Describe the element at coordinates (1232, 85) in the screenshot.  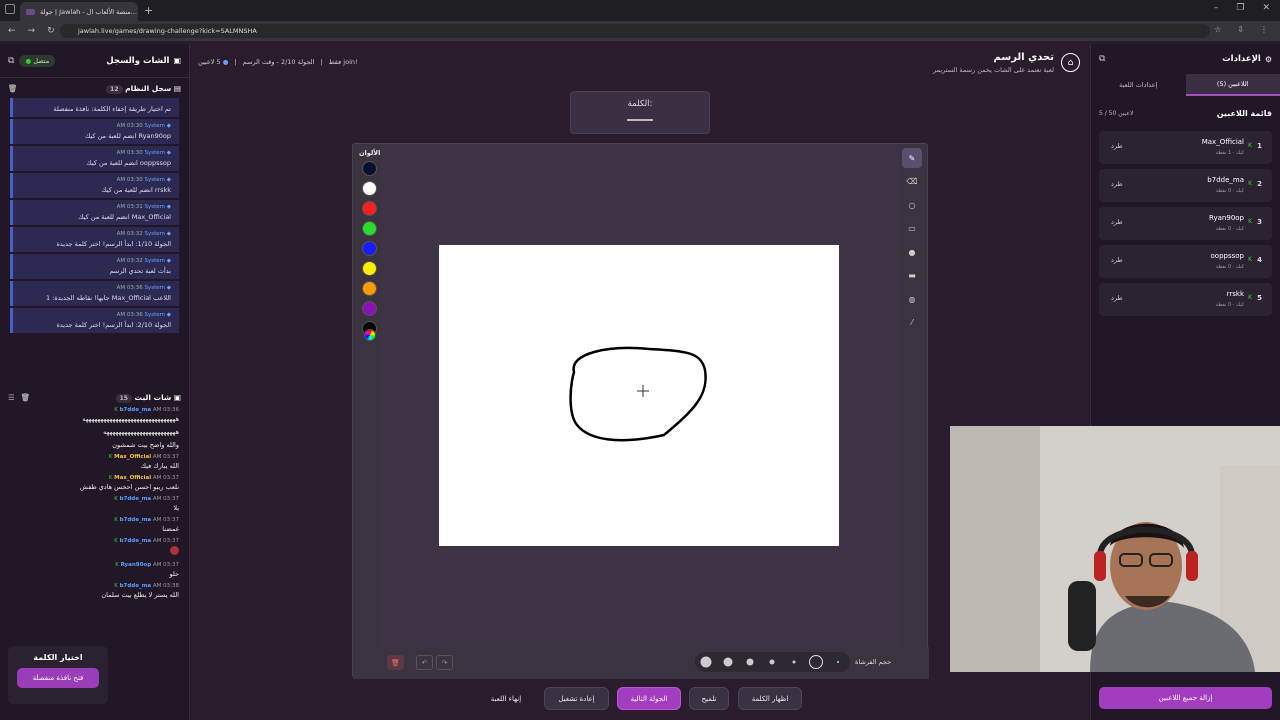
I see `tab-players: اللاعبين (5)` at that location.